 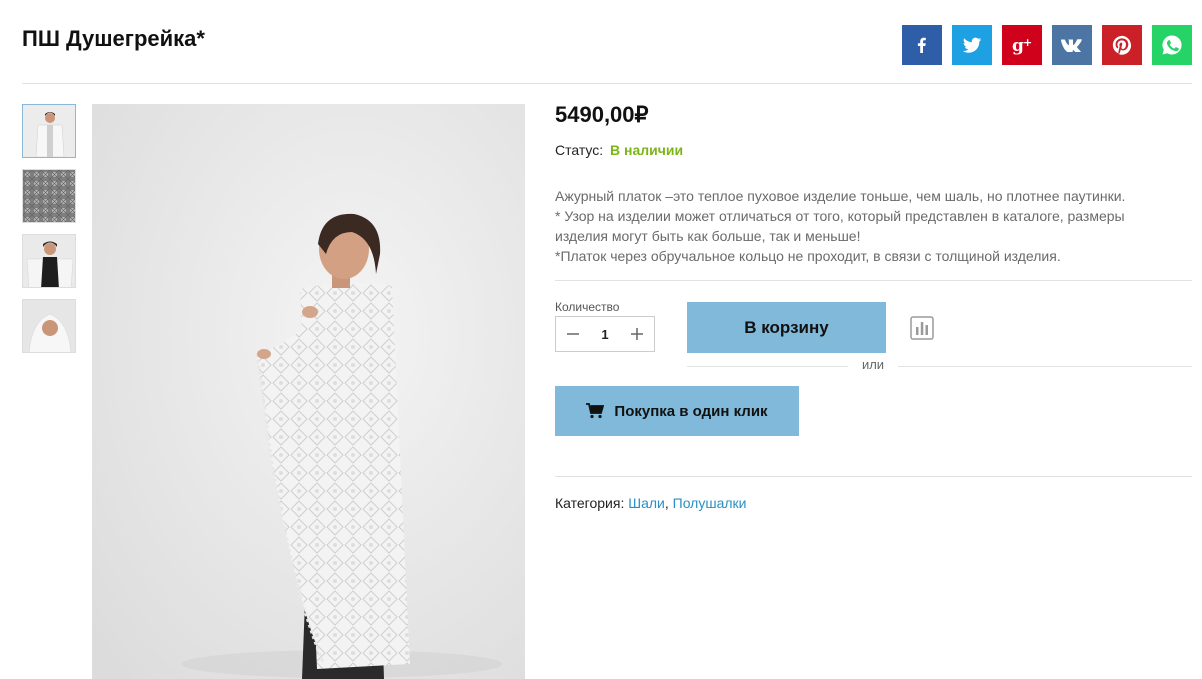 I want to click on pinterest-icon, so click(x=1122, y=45).